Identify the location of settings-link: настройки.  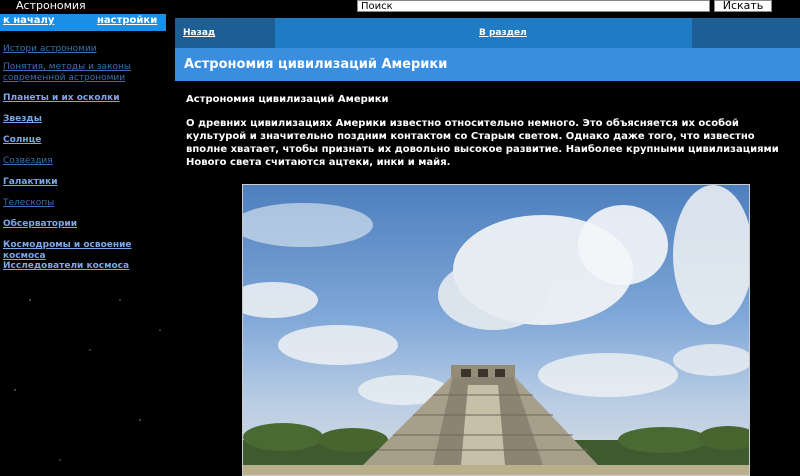
(127, 20).